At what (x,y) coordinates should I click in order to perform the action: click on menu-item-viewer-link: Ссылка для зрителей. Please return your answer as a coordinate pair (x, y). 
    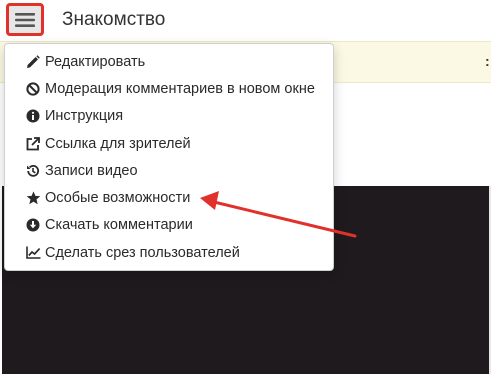
    Looking at the image, I should click on (169, 143).